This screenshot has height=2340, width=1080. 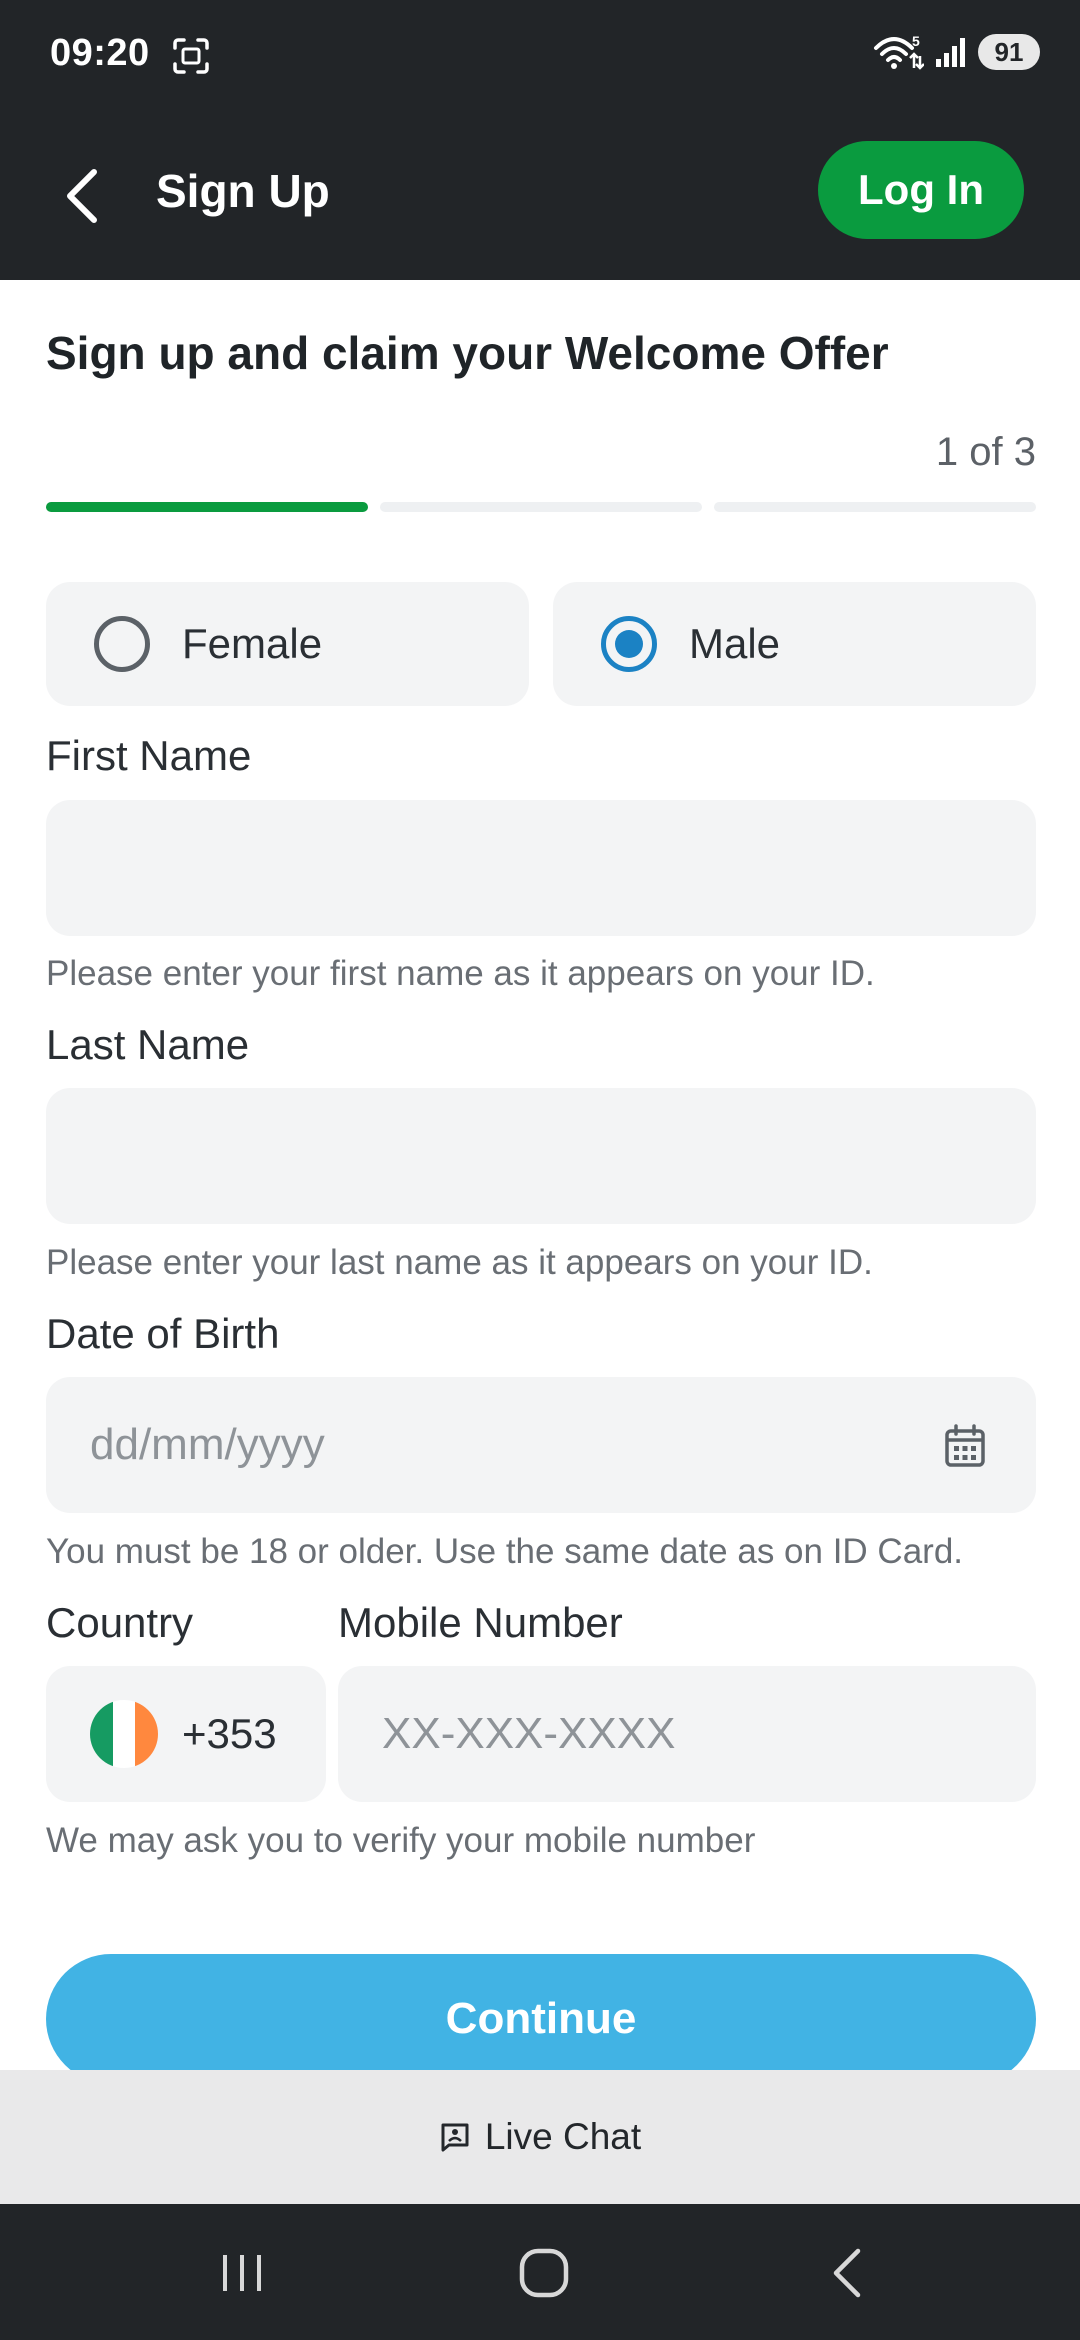 I want to click on page-title: Sign Up, so click(x=243, y=191).